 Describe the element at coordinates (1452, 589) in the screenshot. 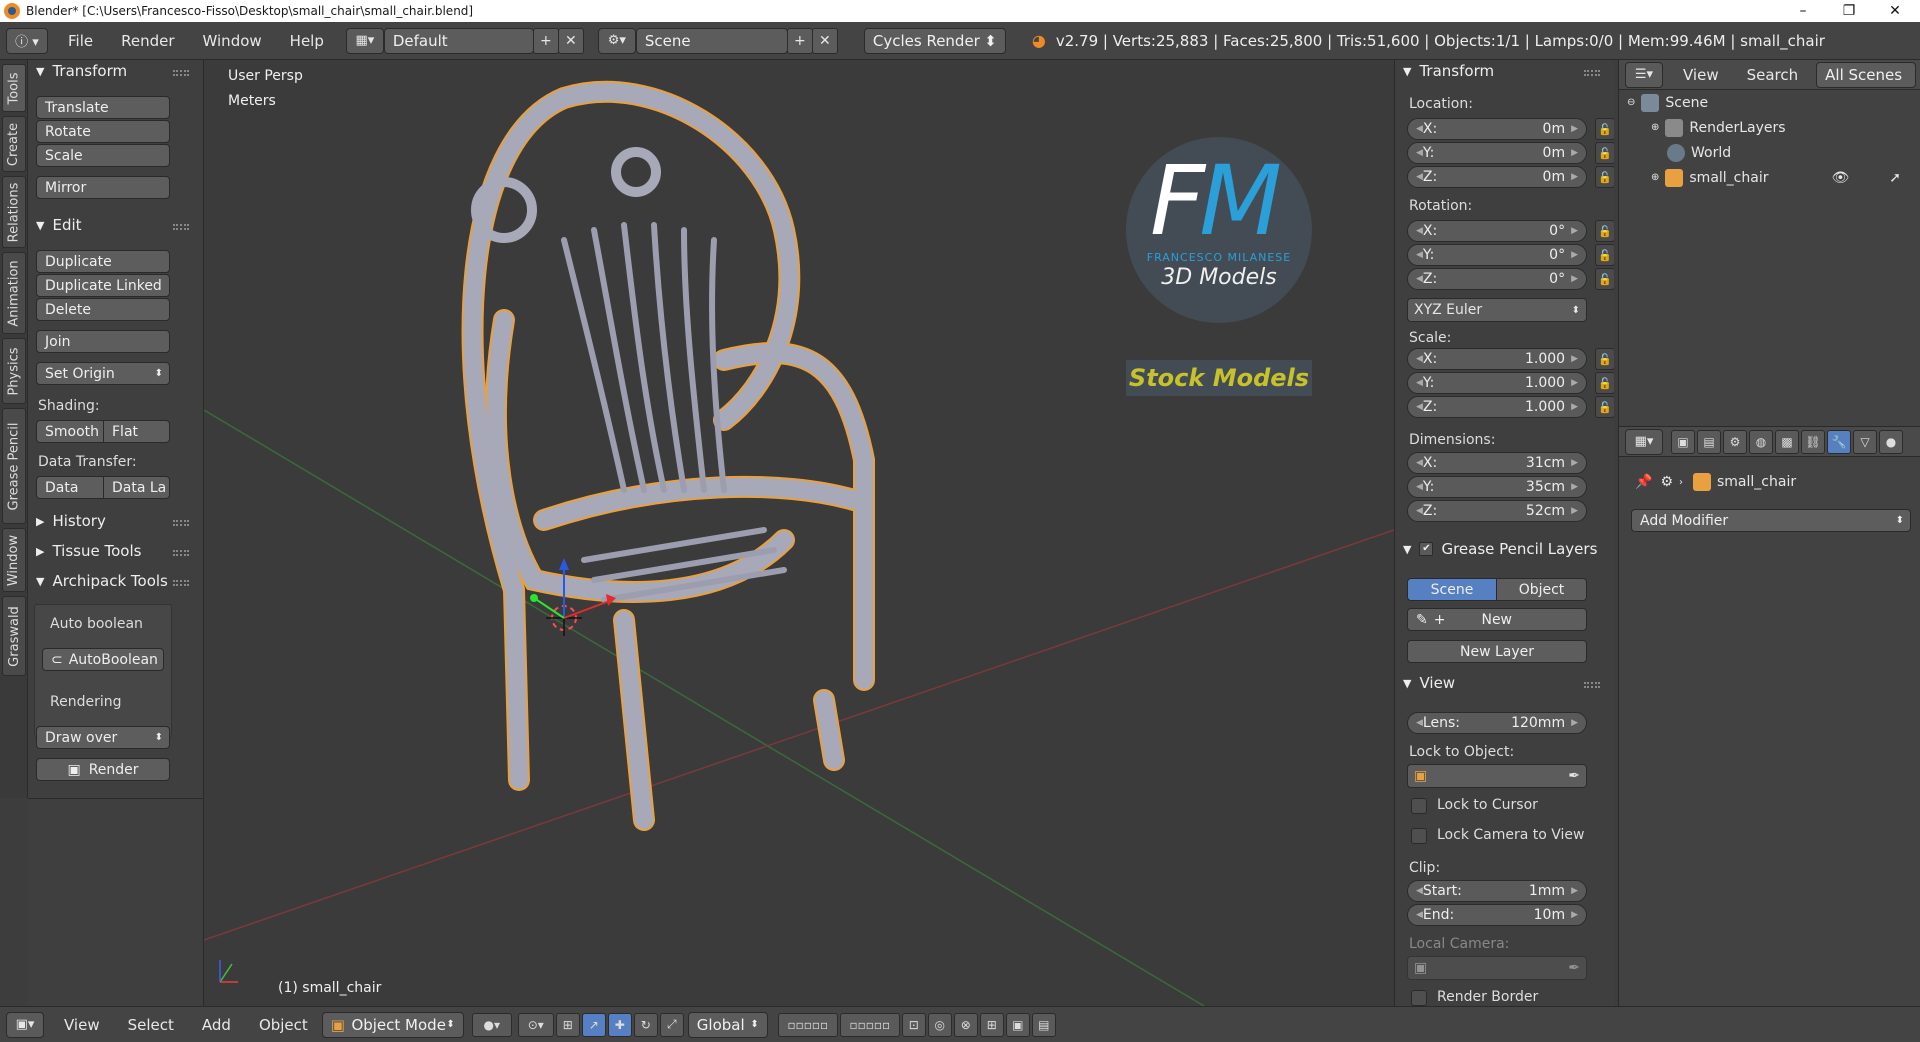

I see `gp-scene-toggle: Scene` at that location.